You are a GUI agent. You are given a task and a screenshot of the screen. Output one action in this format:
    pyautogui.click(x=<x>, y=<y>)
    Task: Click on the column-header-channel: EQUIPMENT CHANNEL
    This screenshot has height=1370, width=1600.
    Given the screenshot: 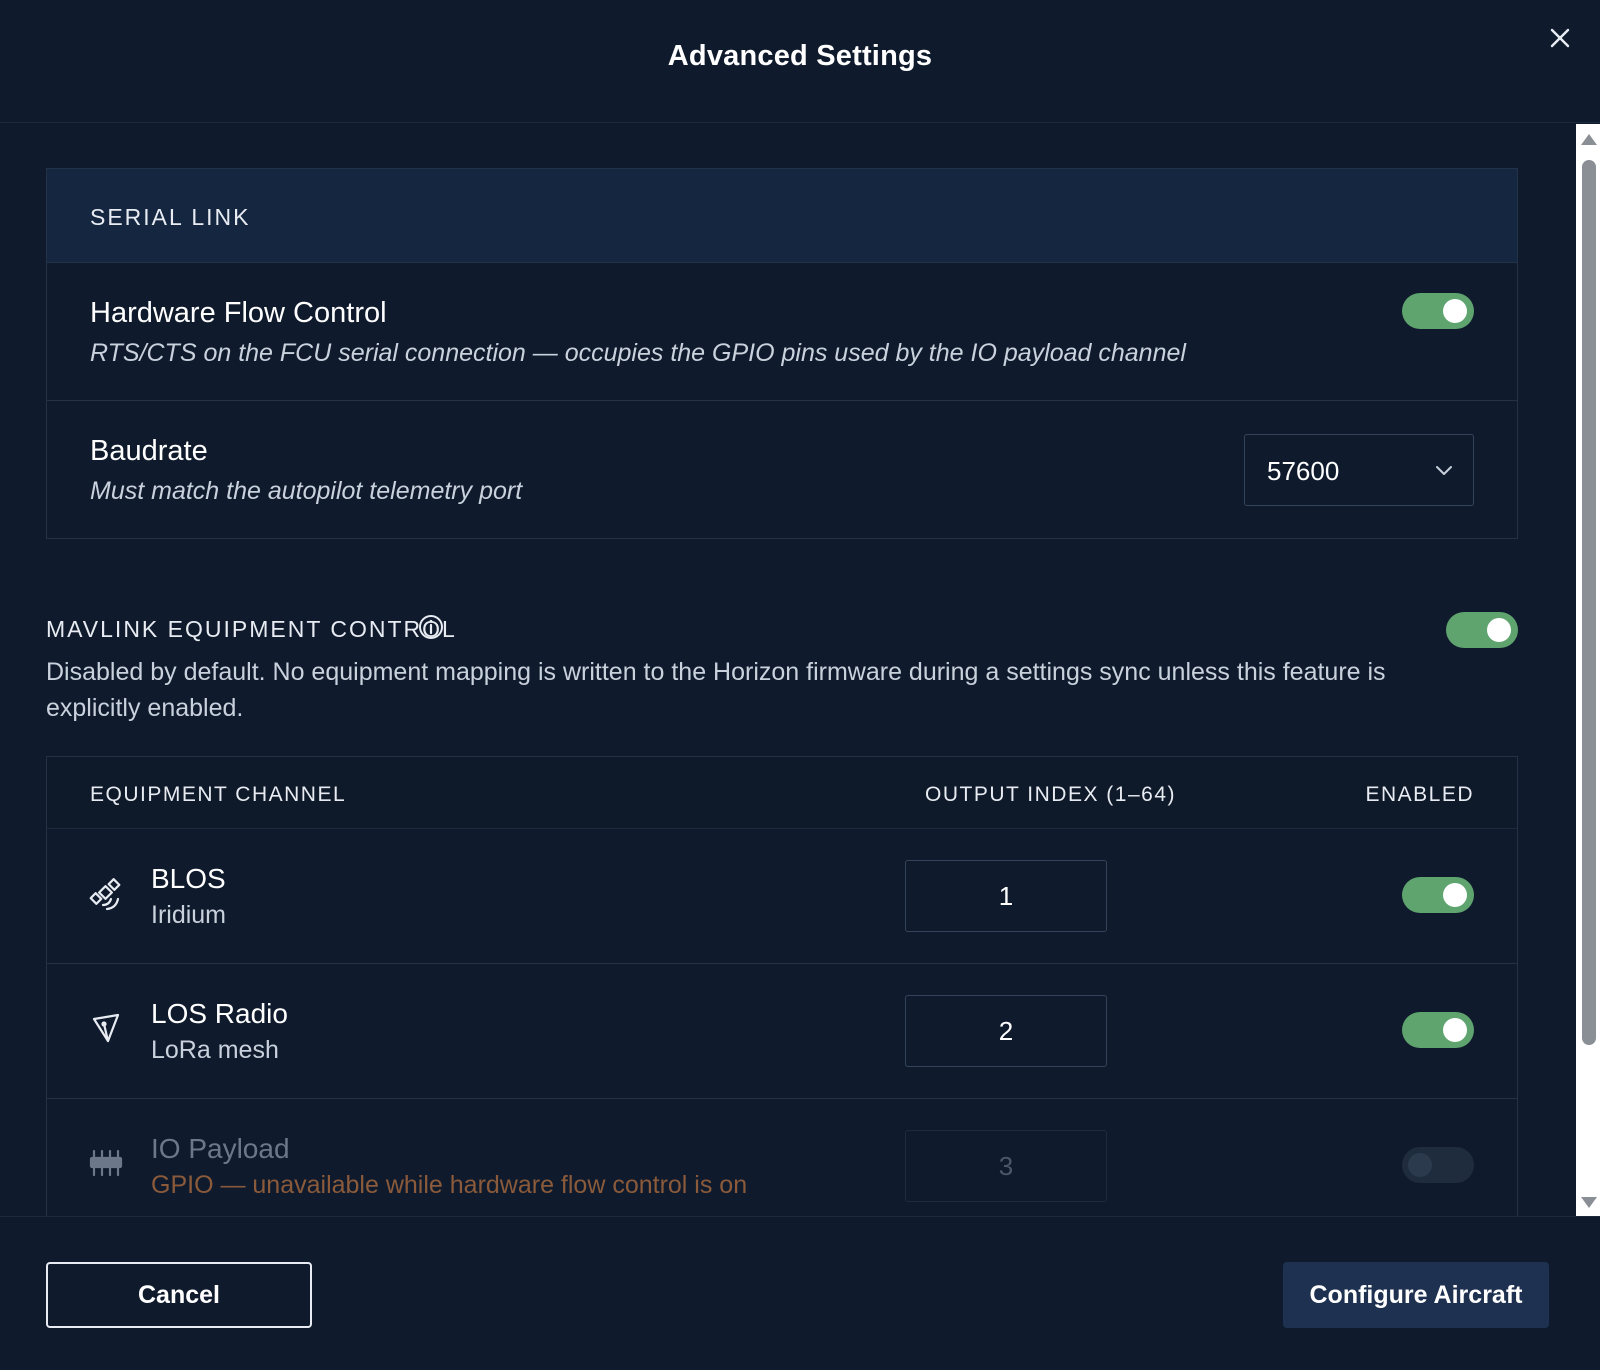 What is the action you would take?
    pyautogui.click(x=218, y=794)
    